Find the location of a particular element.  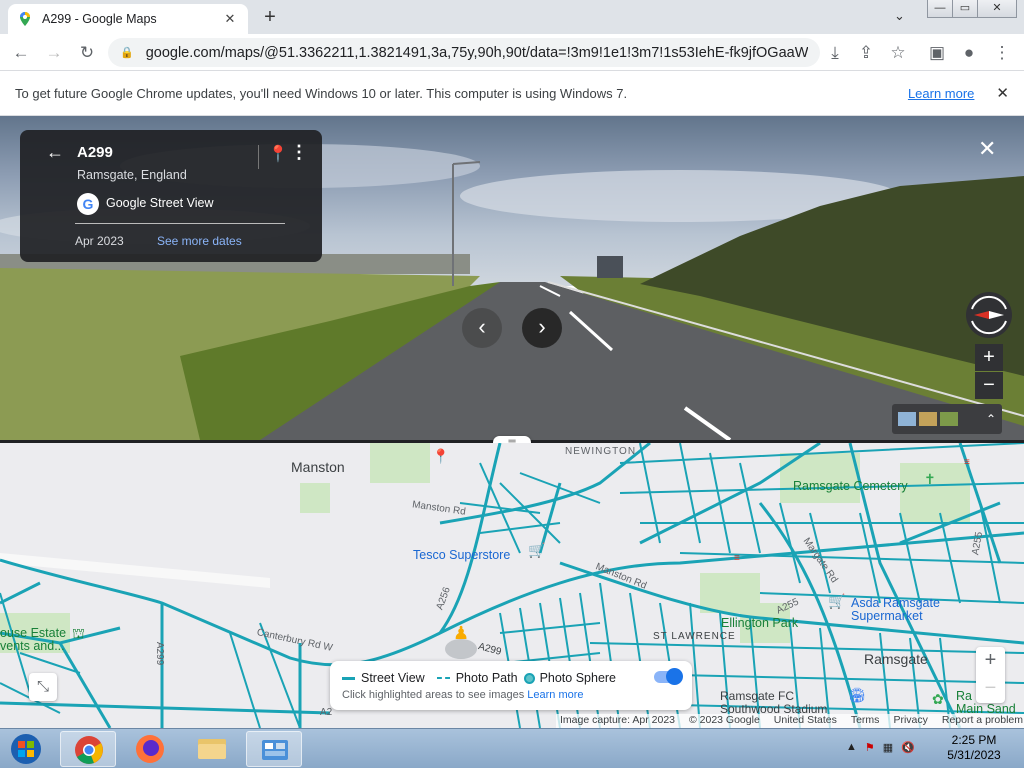

stadium-icon: 🏟 is located at coordinates (857, 695).